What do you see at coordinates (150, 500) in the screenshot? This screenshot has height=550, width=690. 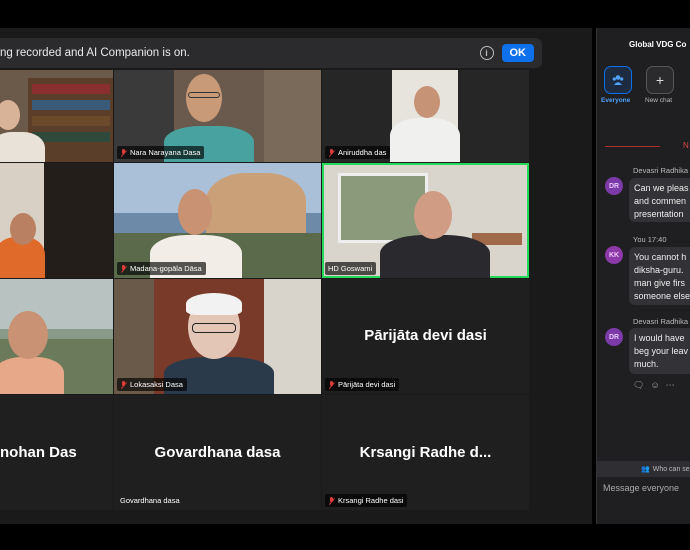 I see `participant-nameplate: Govardhana dasa` at bounding box center [150, 500].